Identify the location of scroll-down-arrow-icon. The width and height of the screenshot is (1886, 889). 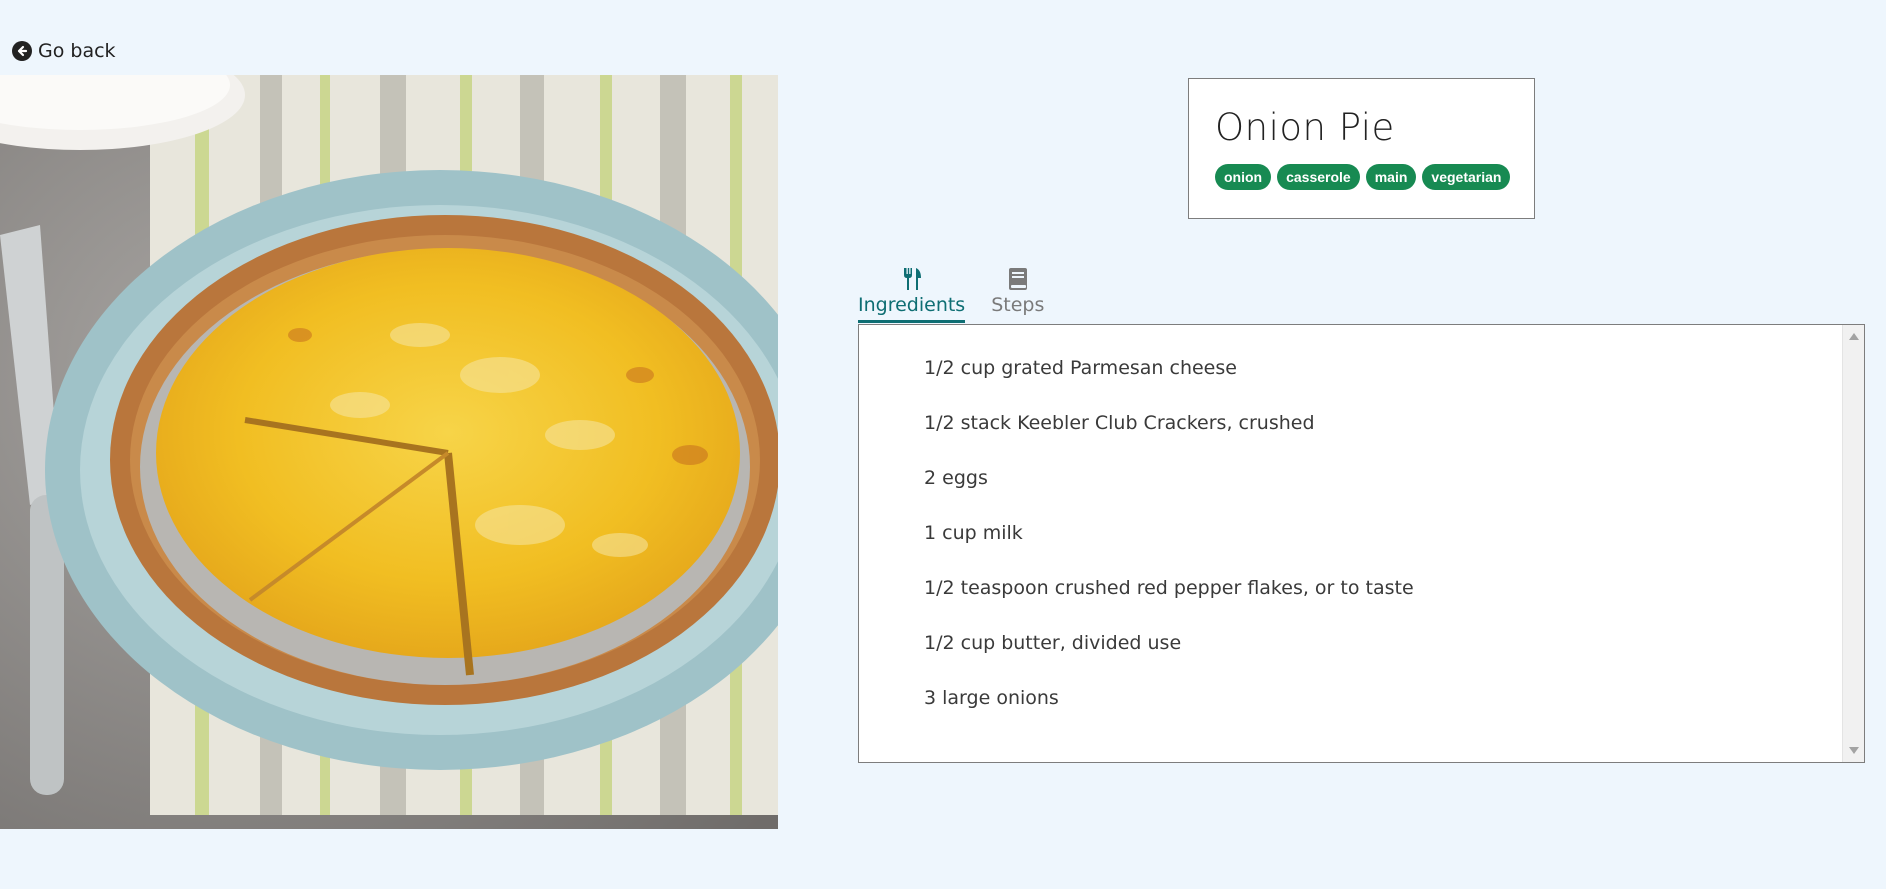
(1854, 750).